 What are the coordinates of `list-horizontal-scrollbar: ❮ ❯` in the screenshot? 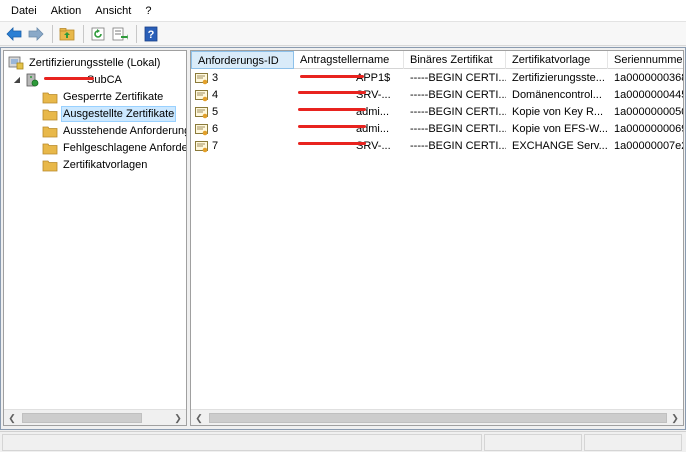 It's located at (437, 417).